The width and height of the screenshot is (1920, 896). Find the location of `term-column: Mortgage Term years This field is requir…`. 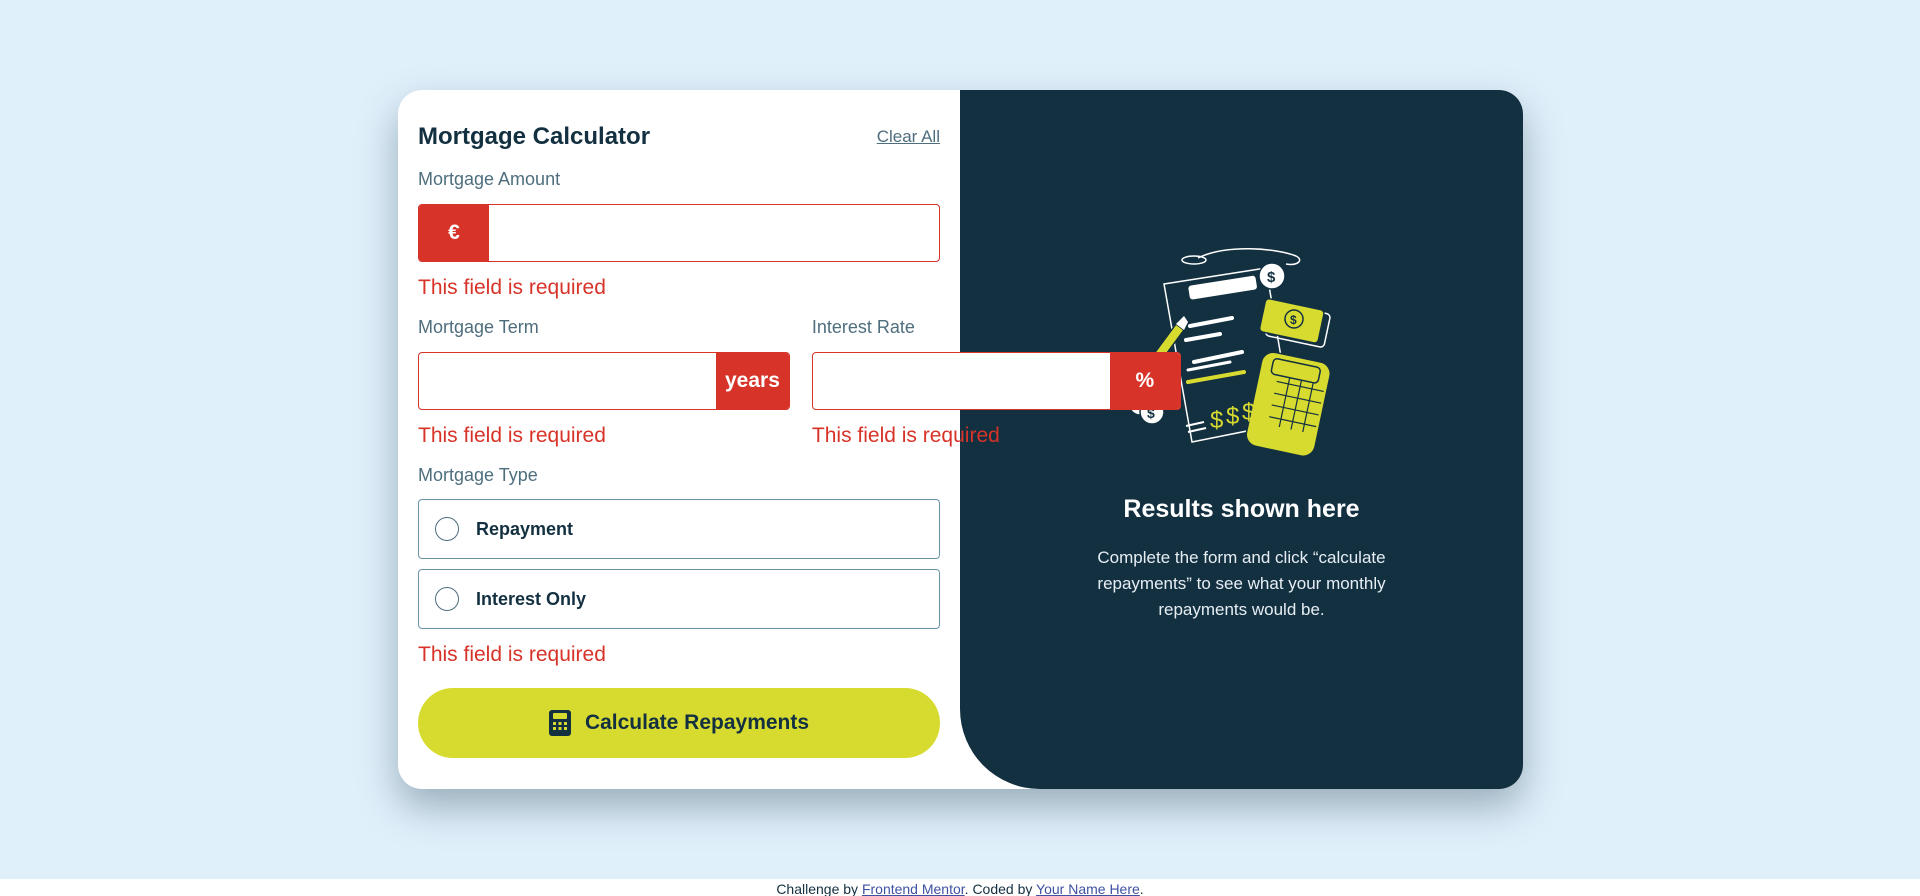

term-column: Mortgage Term years This field is requir… is located at coordinates (604, 376).